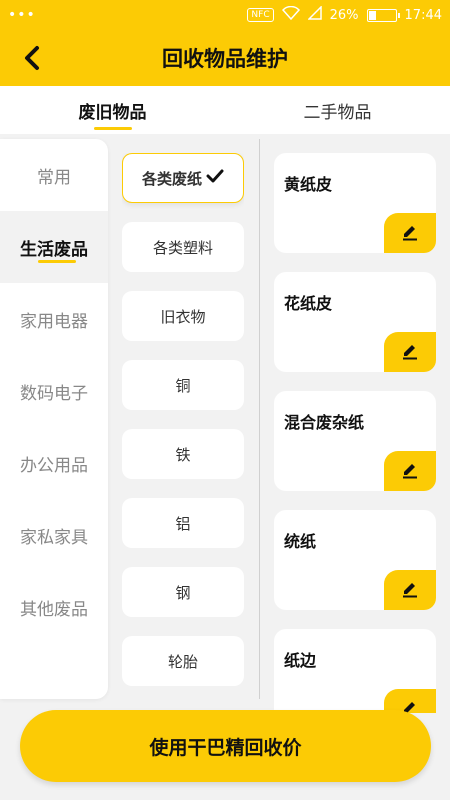 This screenshot has height=800, width=450. I want to click on tab-bar: 废旧物品 二手物品, so click(225, 110).